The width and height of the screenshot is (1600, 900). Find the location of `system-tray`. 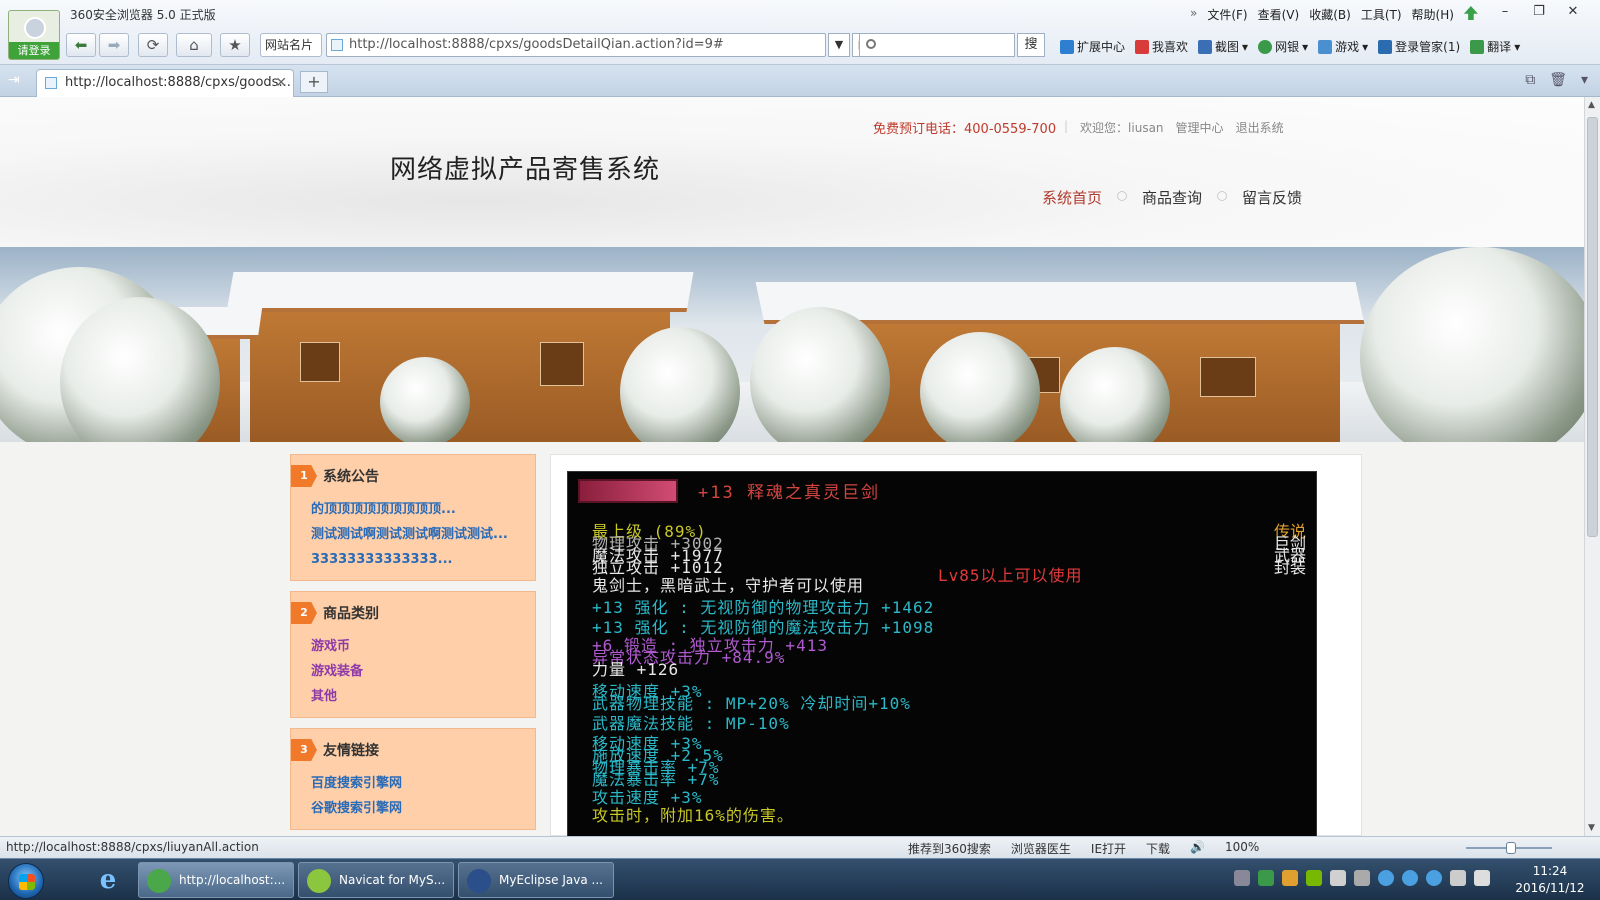

system-tray is located at coordinates (1362, 878).